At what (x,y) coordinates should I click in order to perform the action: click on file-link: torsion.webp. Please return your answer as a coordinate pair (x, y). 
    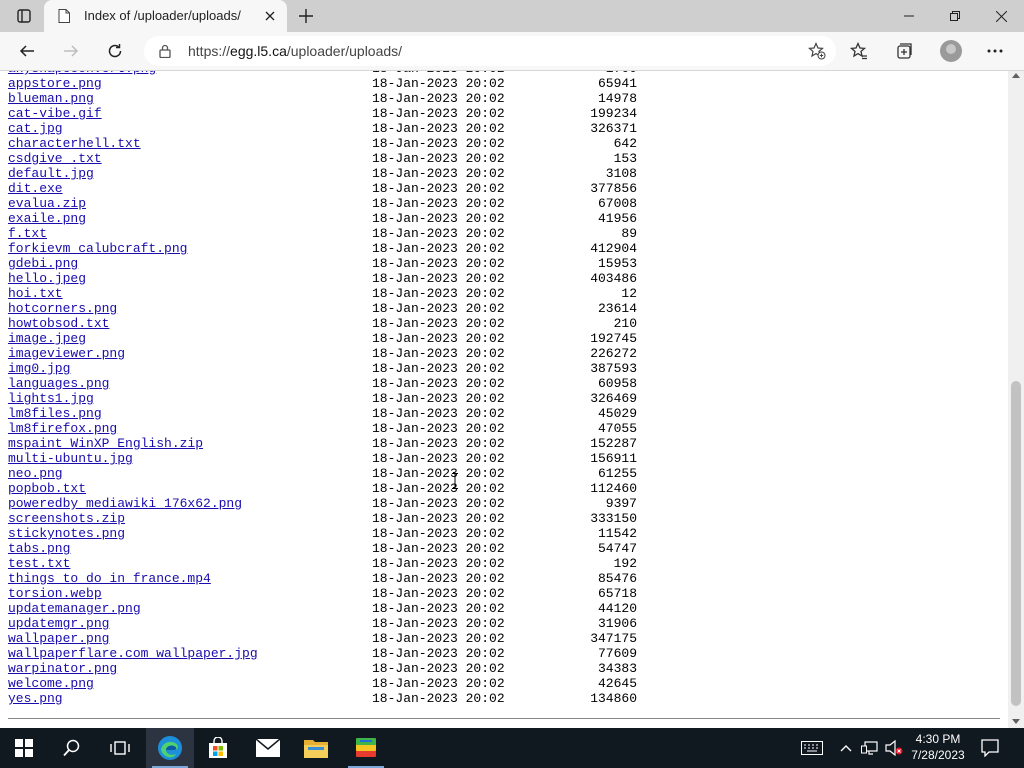
    Looking at the image, I should click on (55, 593).